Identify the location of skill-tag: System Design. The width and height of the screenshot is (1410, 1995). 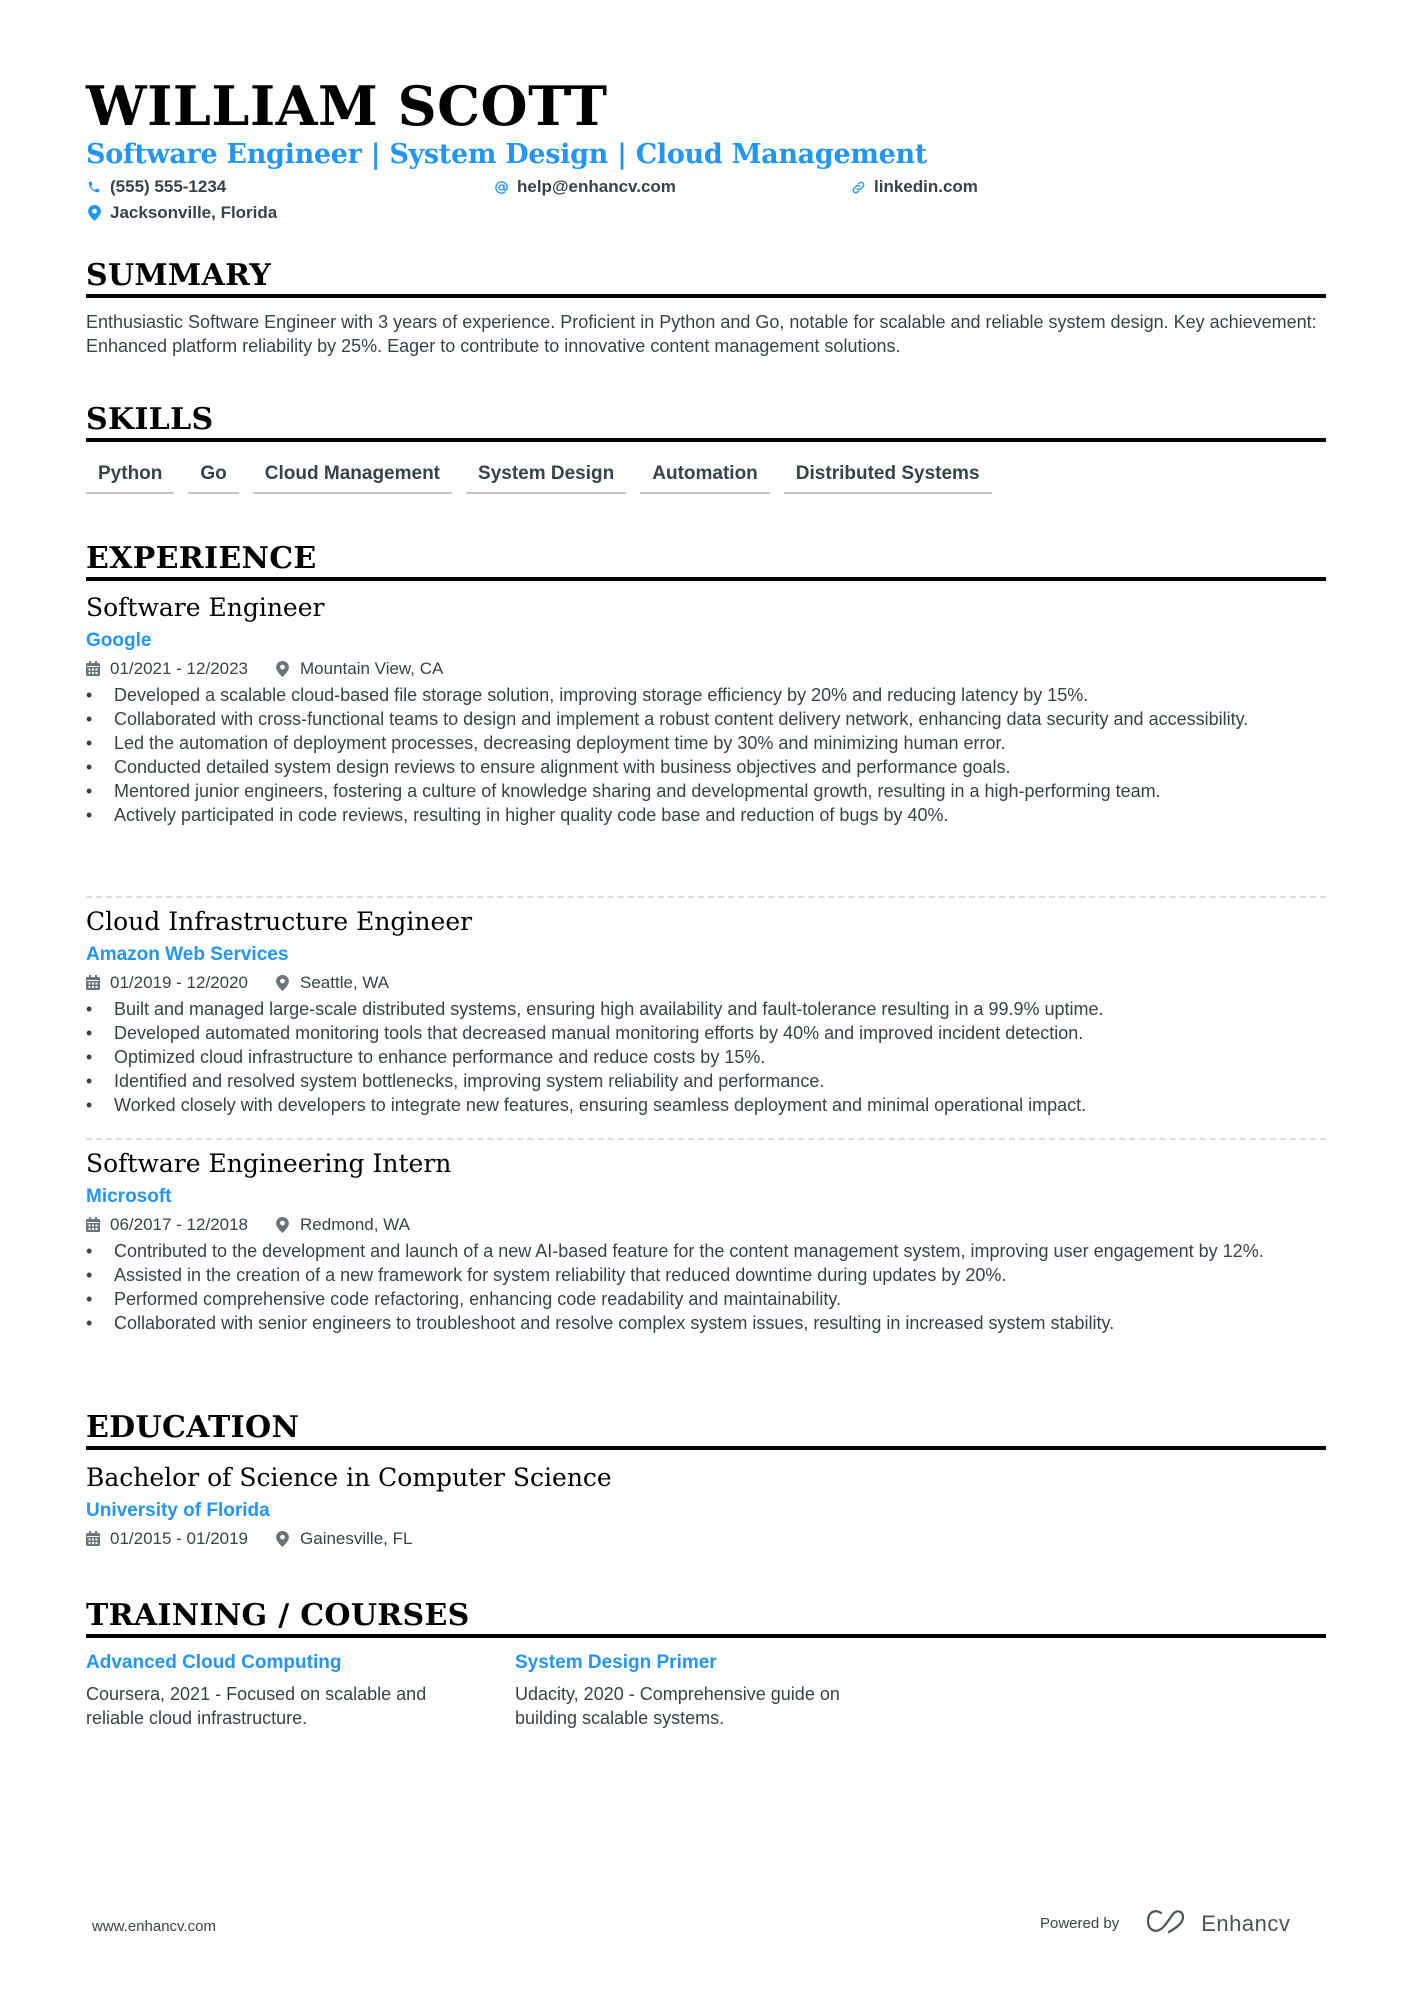
(546, 478).